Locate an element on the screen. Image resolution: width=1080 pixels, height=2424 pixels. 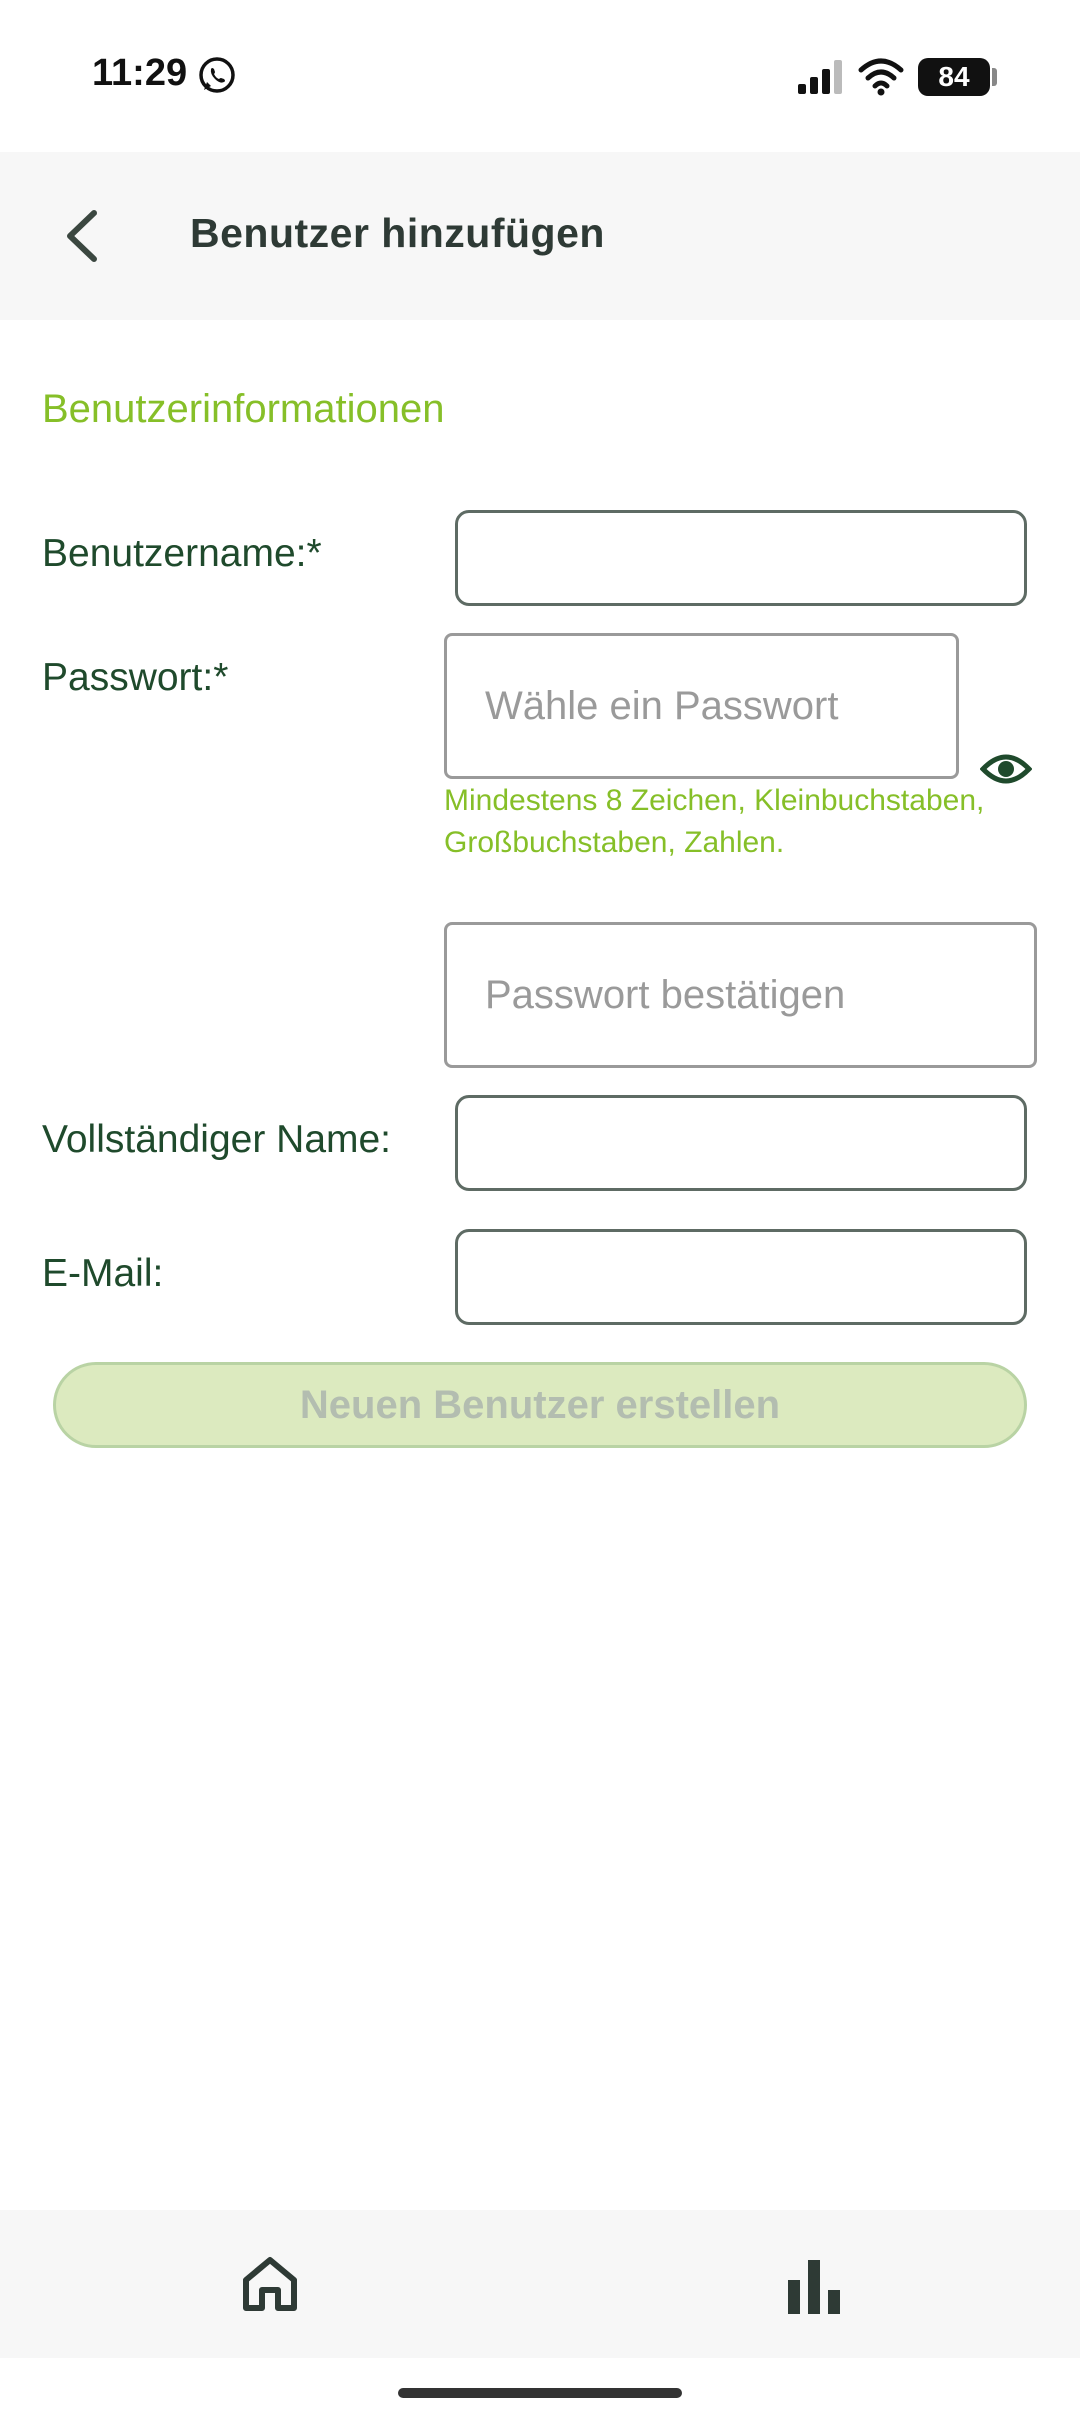
create-user-button-label: Neuen Benutzer erstellen is located at coordinates (540, 1405).